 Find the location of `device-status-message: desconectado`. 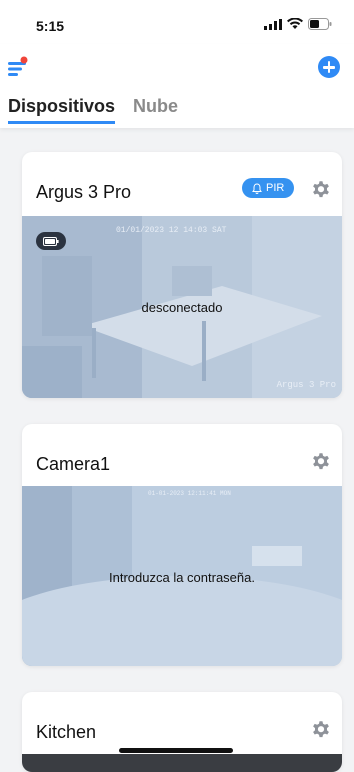

device-status-message: desconectado is located at coordinates (182, 307).